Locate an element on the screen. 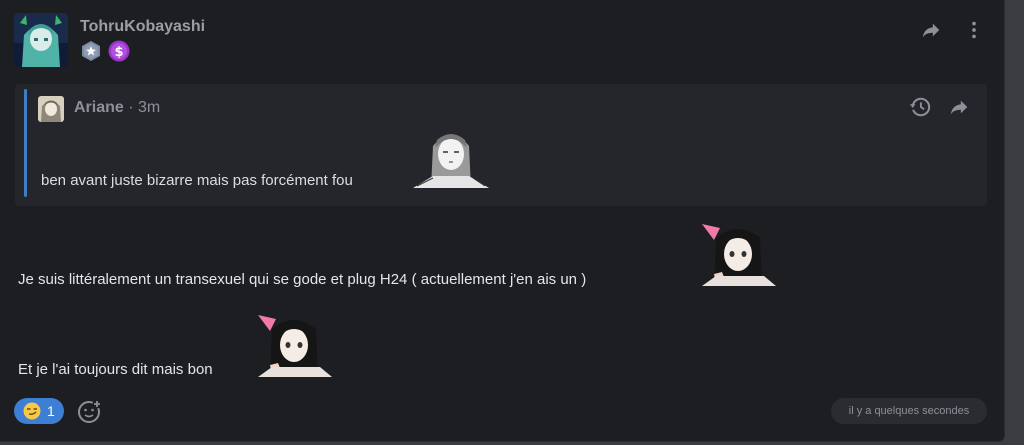 This screenshot has height=445, width=1024. quote-author: Ariane is located at coordinates (99, 107).